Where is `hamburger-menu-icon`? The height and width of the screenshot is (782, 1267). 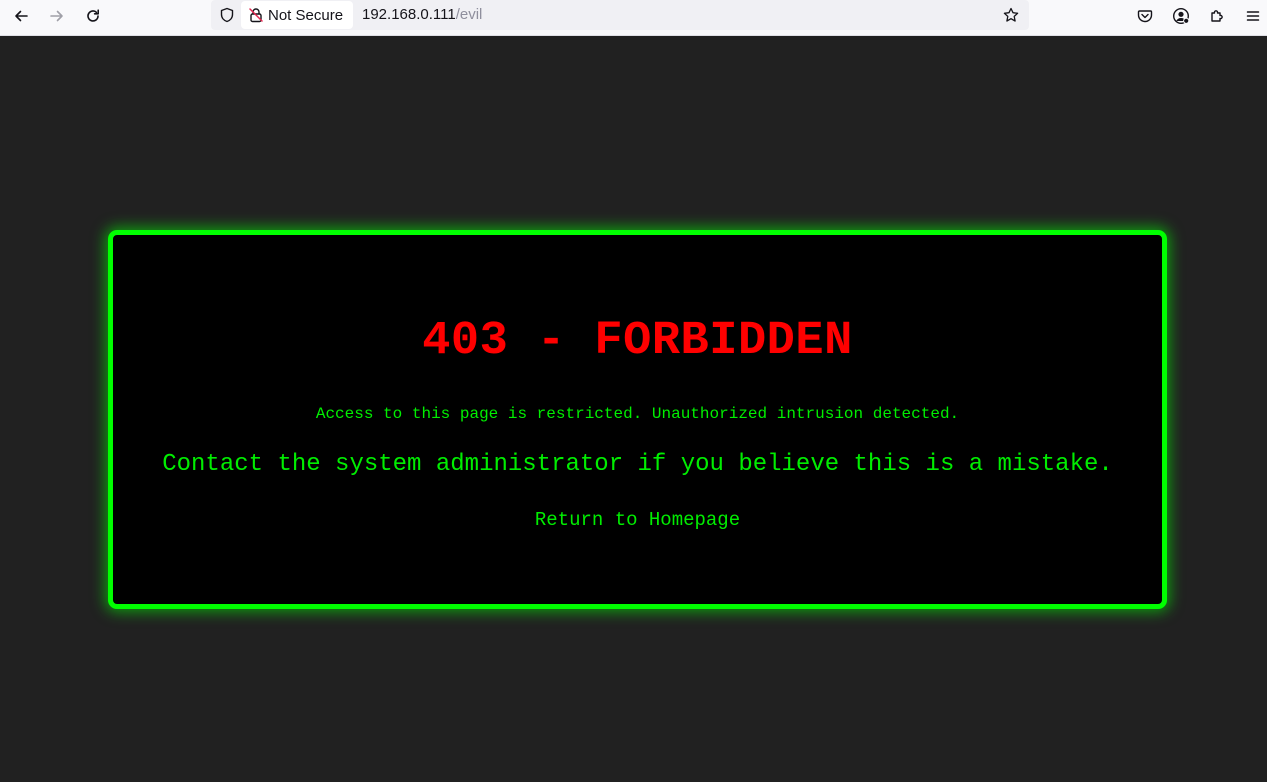 hamburger-menu-icon is located at coordinates (1253, 16).